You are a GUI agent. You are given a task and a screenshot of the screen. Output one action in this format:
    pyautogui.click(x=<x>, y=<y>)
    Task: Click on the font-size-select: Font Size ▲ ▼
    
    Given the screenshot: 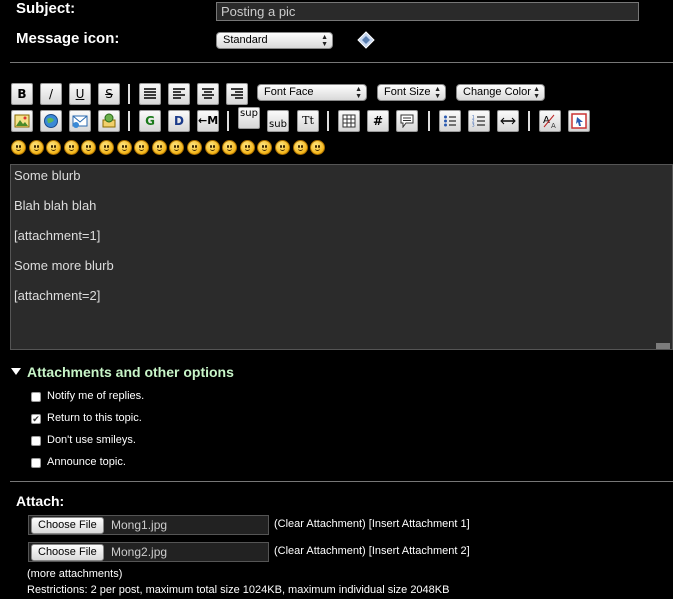 What is the action you would take?
    pyautogui.click(x=411, y=92)
    